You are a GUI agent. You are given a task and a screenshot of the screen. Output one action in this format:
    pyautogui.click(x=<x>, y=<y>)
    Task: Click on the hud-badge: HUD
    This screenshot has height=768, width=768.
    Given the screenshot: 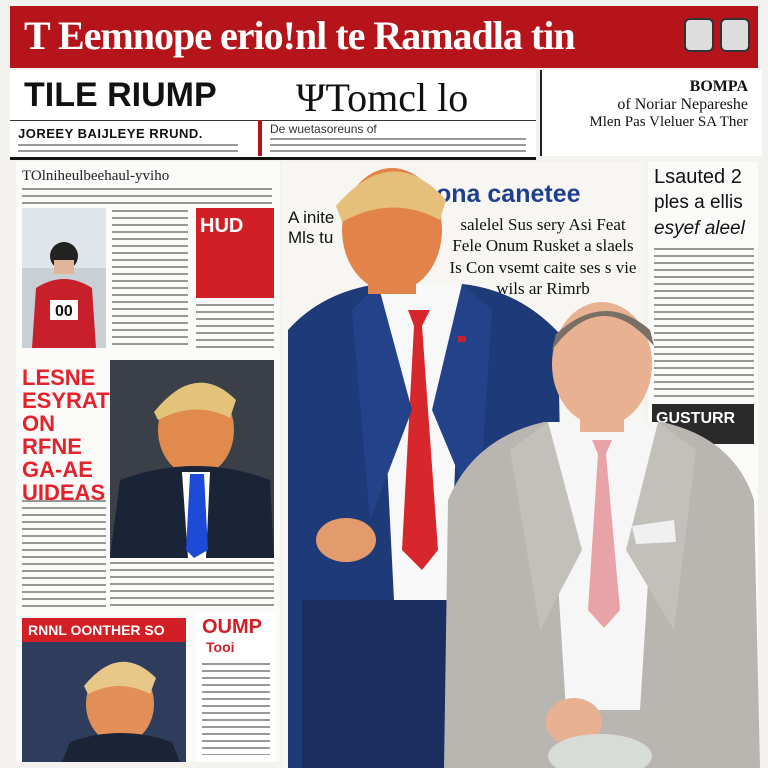 What is the action you would take?
    pyautogui.click(x=222, y=226)
    